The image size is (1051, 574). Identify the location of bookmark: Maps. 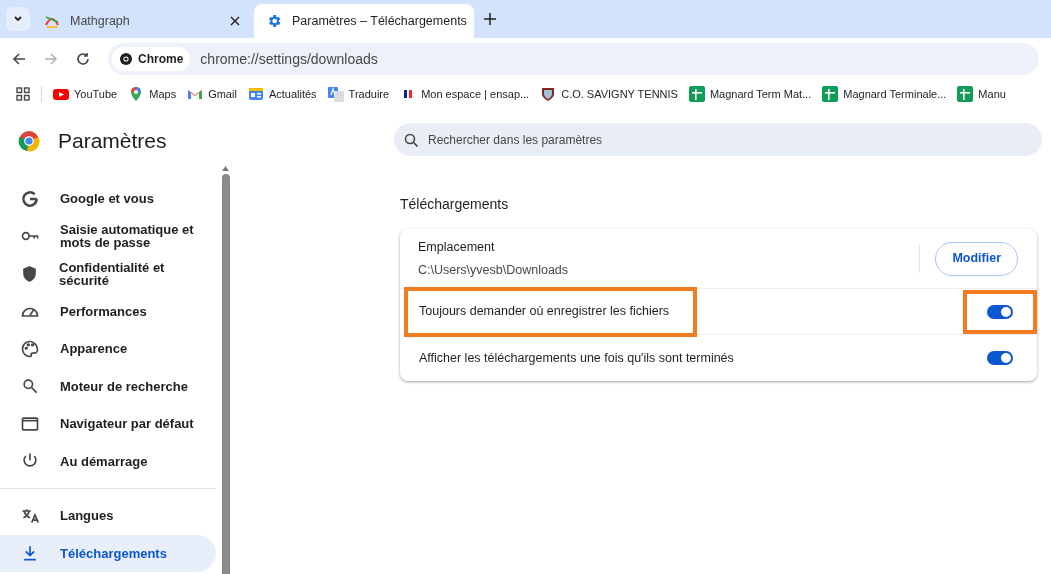
(152, 94).